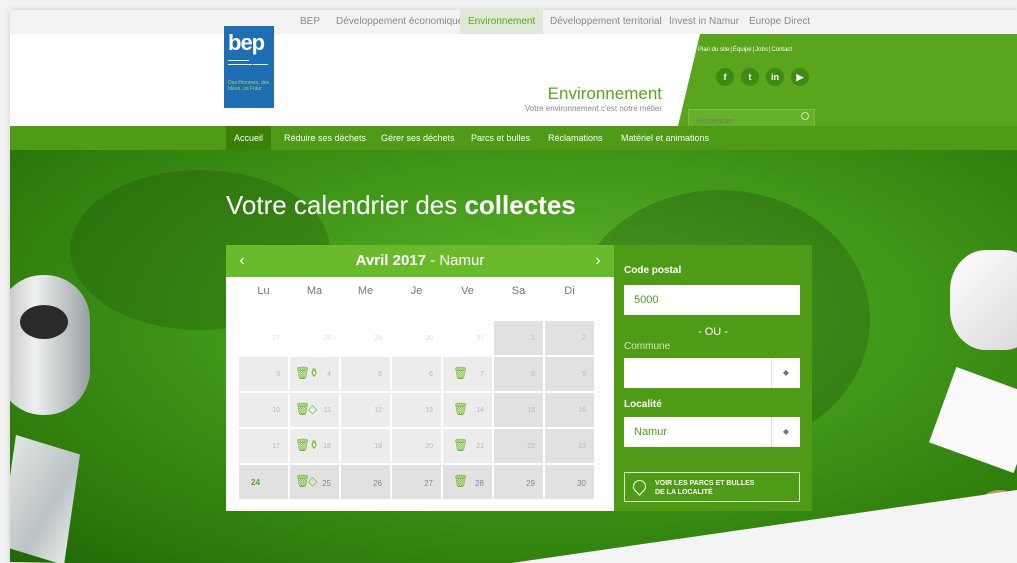 Image resolution: width=1017 pixels, height=563 pixels. What do you see at coordinates (500, 138) in the screenshot?
I see `menu-parcs-bulles: Parcs et bulles` at bounding box center [500, 138].